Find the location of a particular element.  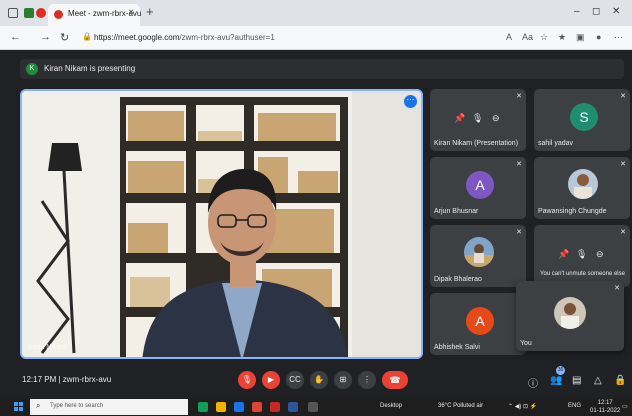

task-view-icon is located at coordinates (203, 407).